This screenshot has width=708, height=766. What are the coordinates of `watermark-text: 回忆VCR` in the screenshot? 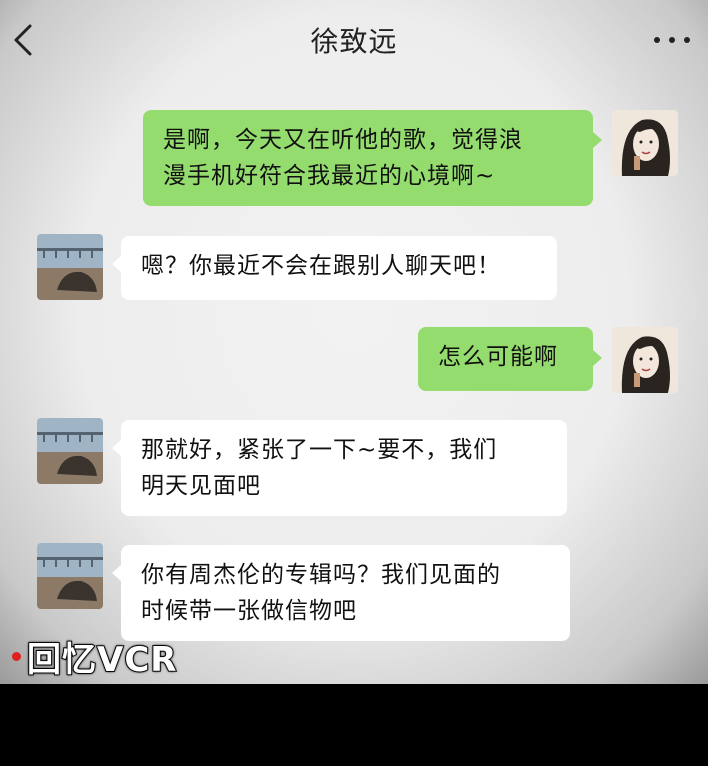 It's located at (102, 660).